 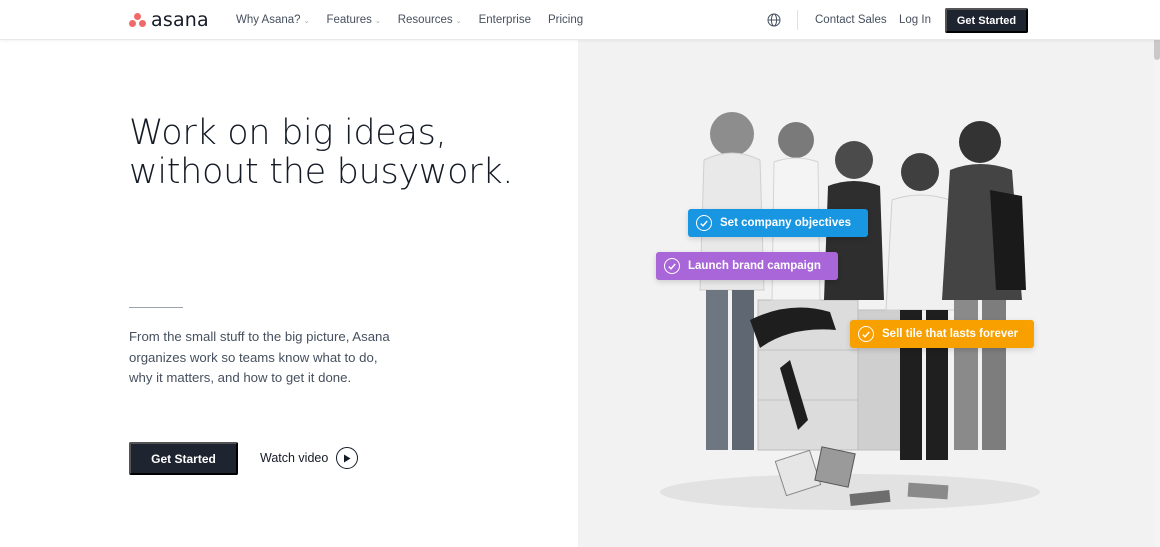 What do you see at coordinates (240, 377) in the screenshot?
I see `subcopy-line-3: why it matters, and how to get it done.` at bounding box center [240, 377].